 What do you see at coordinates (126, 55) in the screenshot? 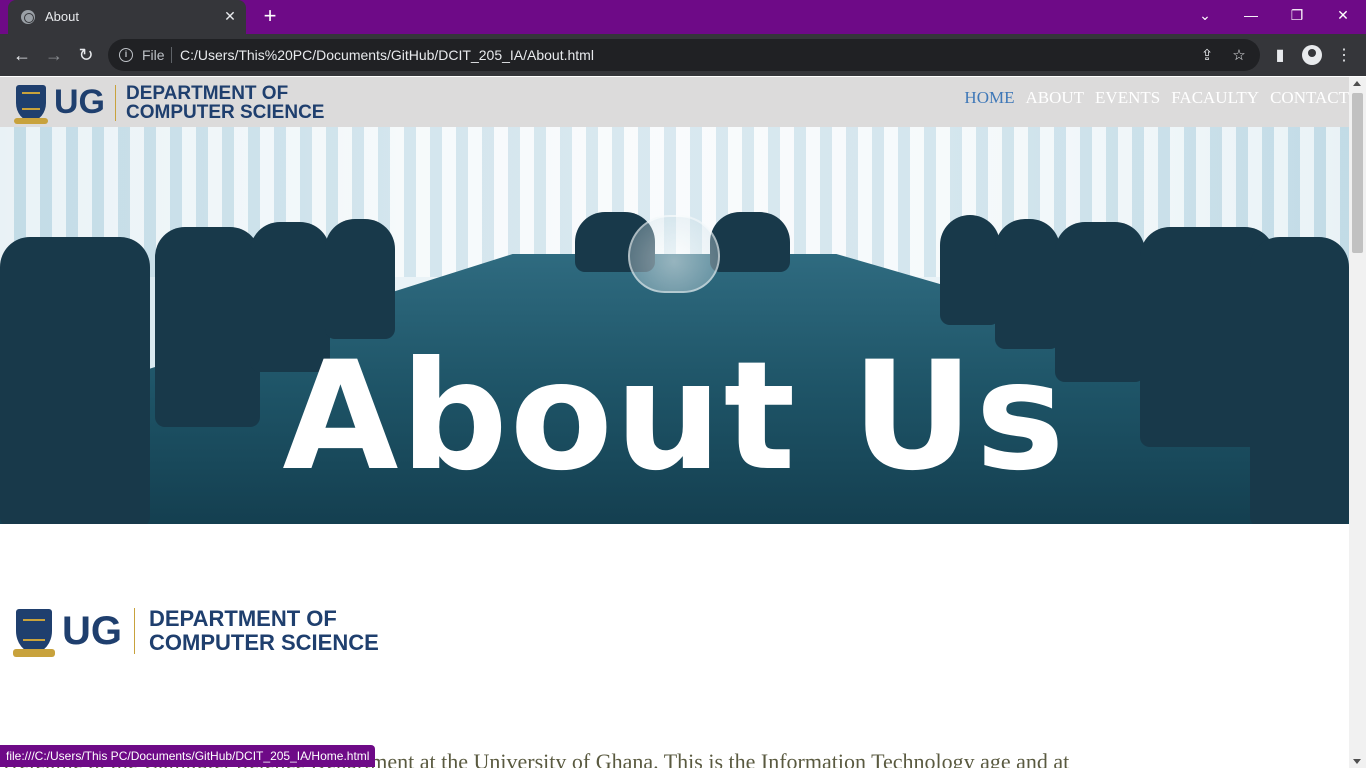
I see `site-info-icon: i` at bounding box center [126, 55].